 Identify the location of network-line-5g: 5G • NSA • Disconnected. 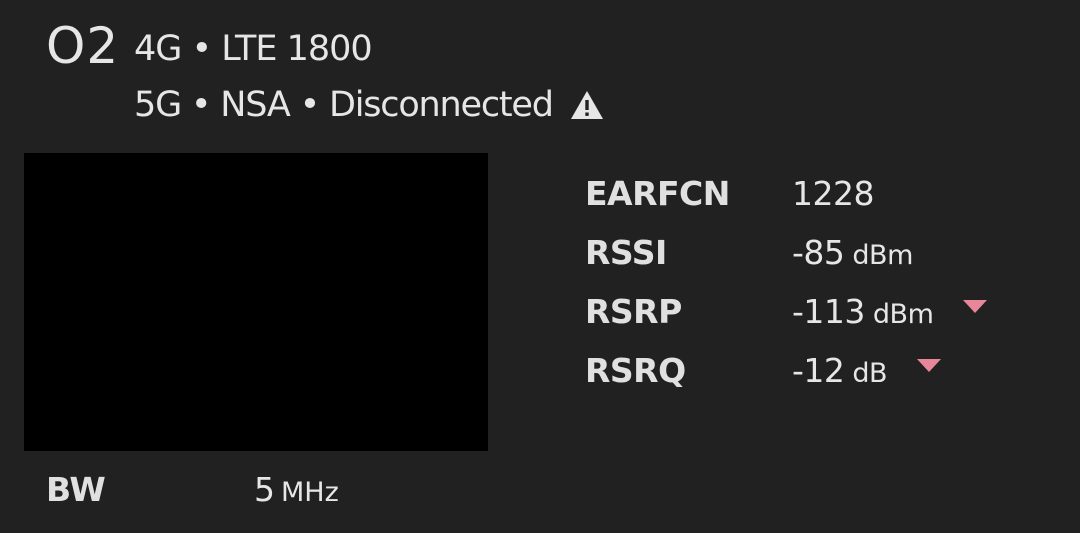
(369, 105).